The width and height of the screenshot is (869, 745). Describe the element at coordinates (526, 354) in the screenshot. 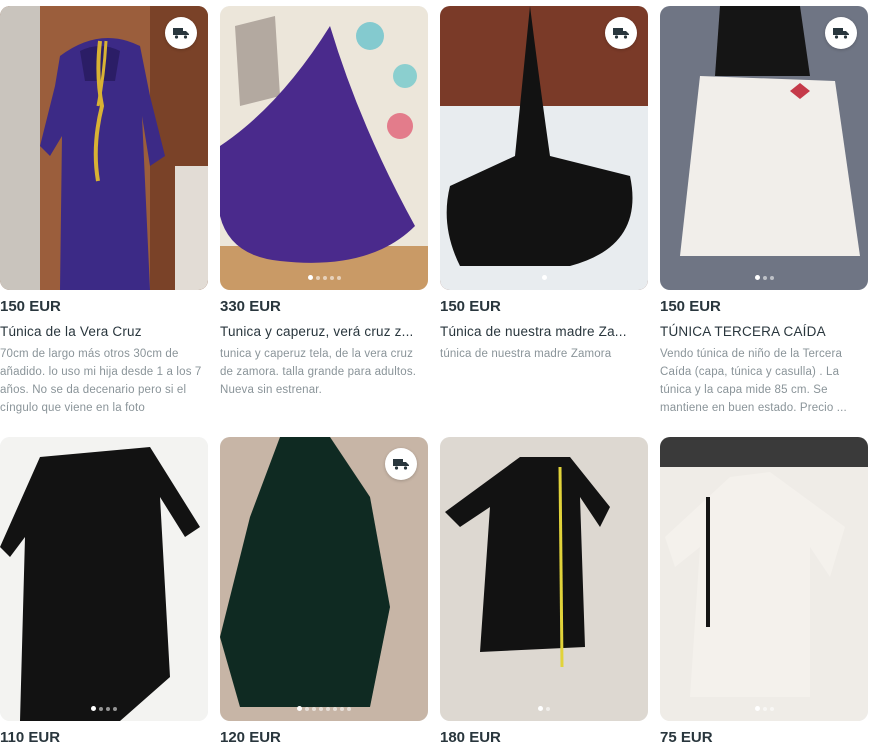

I see `listing-description: túnica de nuestra madre Zamora` at that location.